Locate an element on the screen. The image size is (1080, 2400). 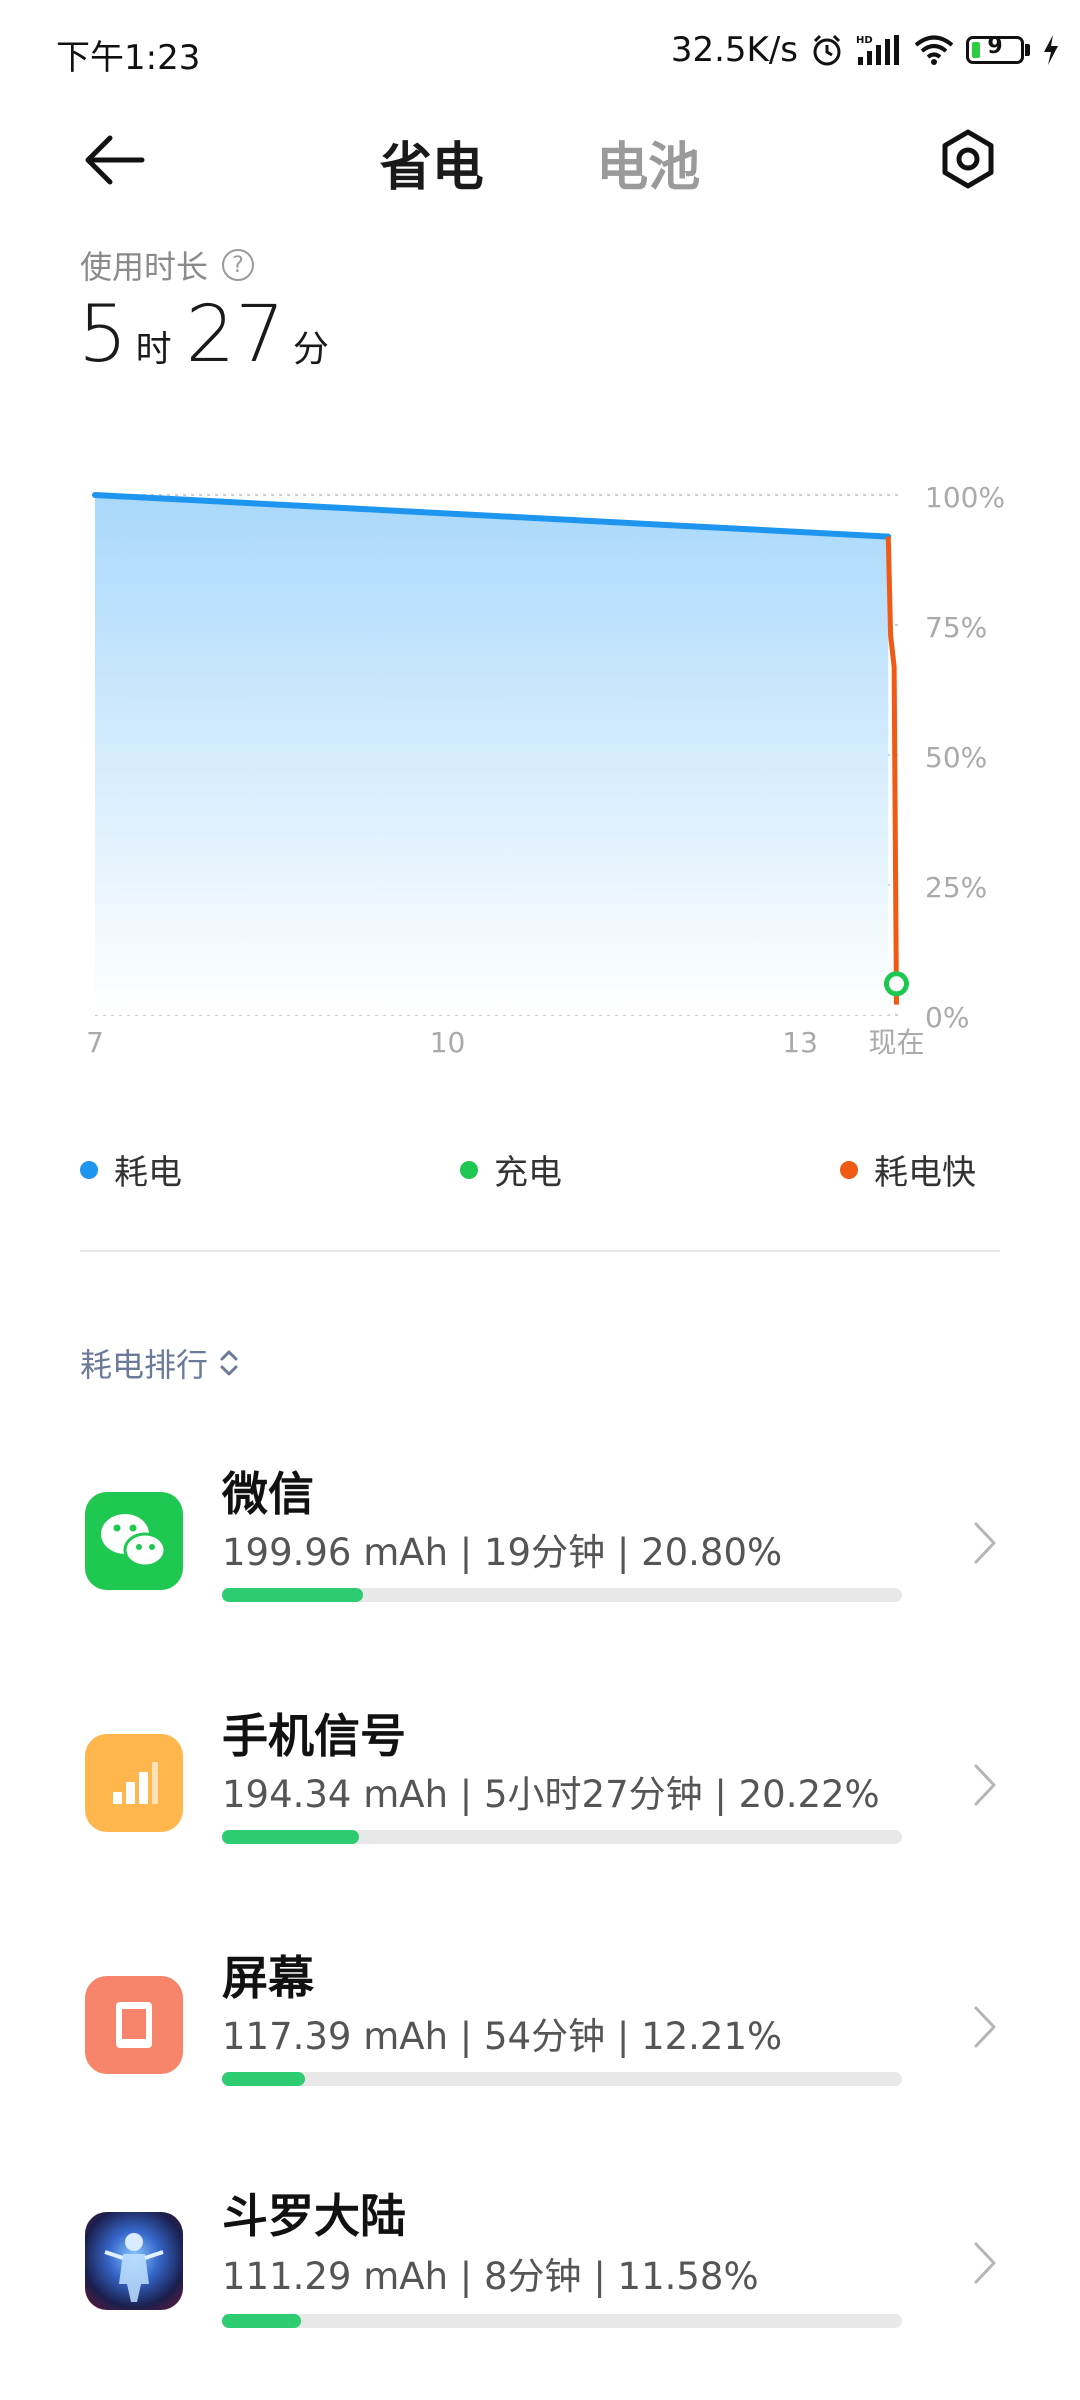
ranking-title: 耗电排行 is located at coordinates (144, 1365).